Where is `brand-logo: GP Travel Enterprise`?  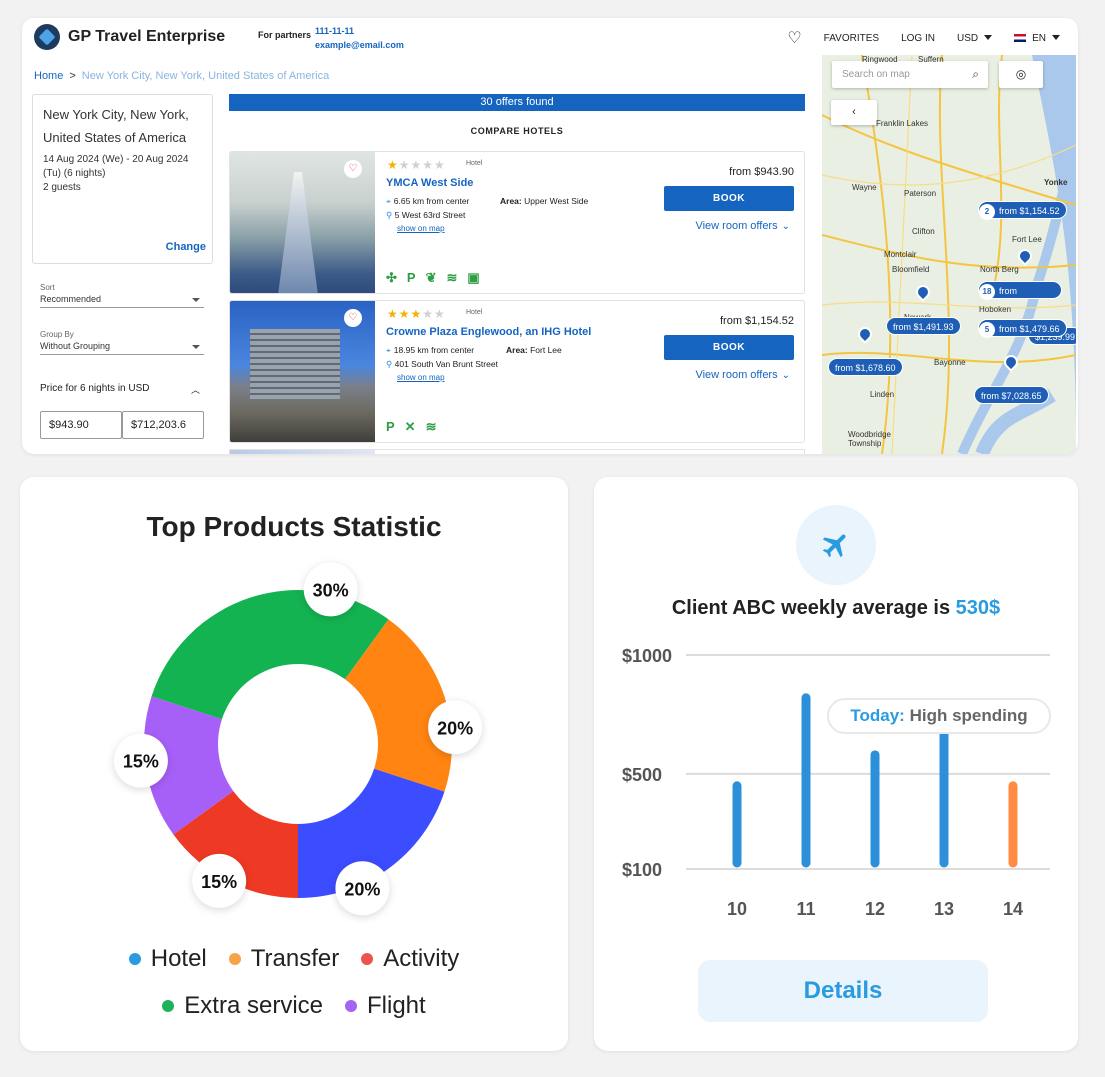 brand-logo: GP Travel Enterprise is located at coordinates (129, 37).